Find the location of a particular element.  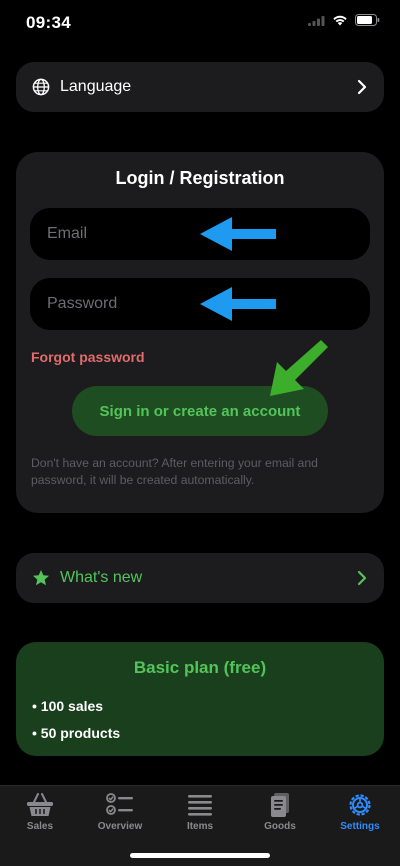

checklist-icon is located at coordinates (119, 804).